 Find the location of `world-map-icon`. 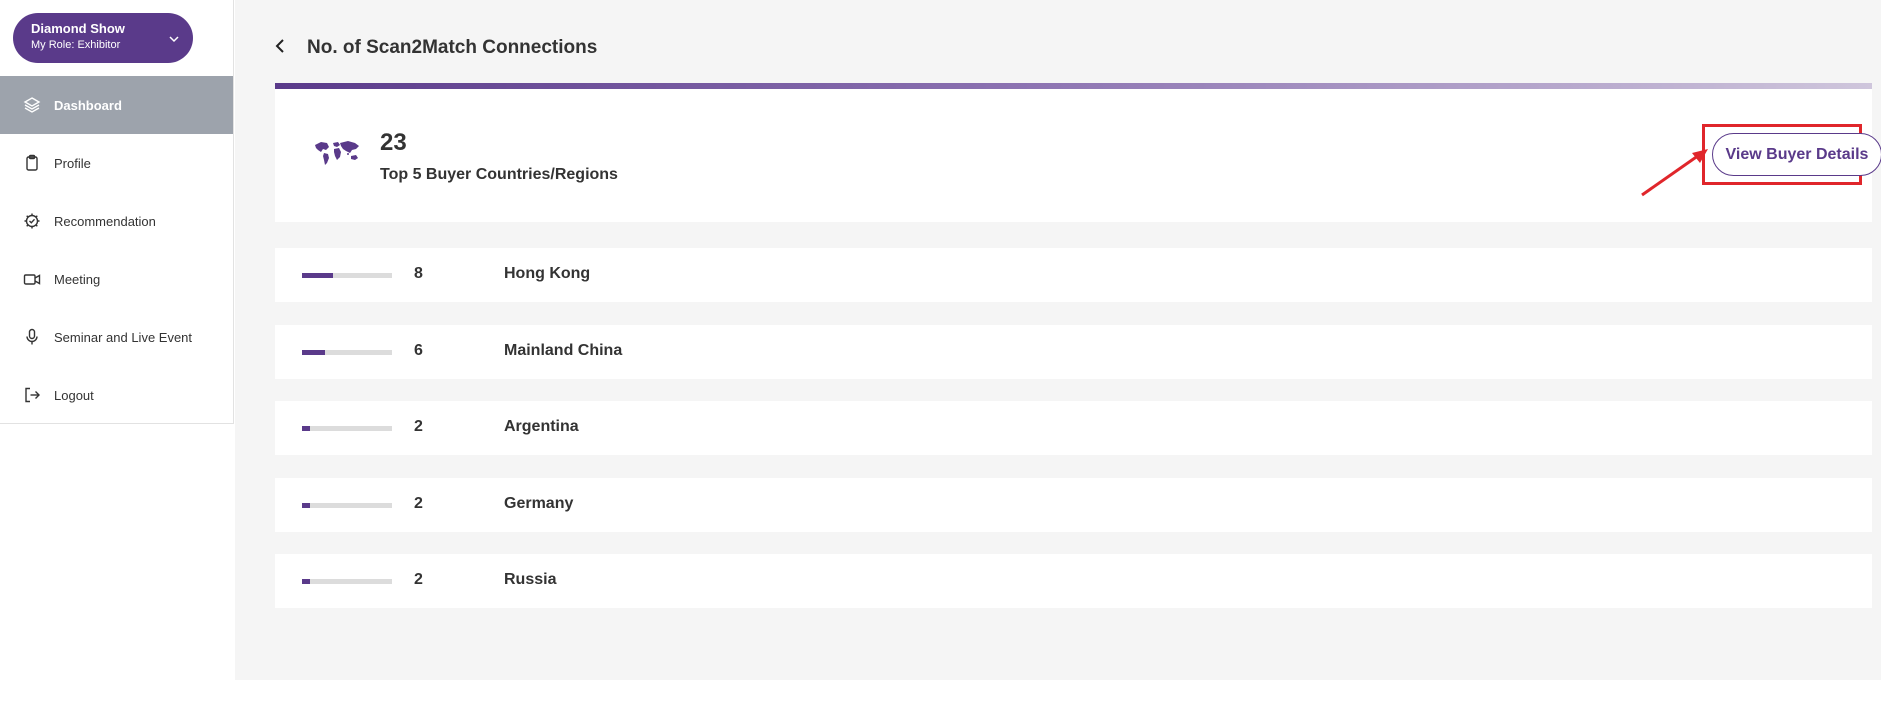

world-map-icon is located at coordinates (337, 153).